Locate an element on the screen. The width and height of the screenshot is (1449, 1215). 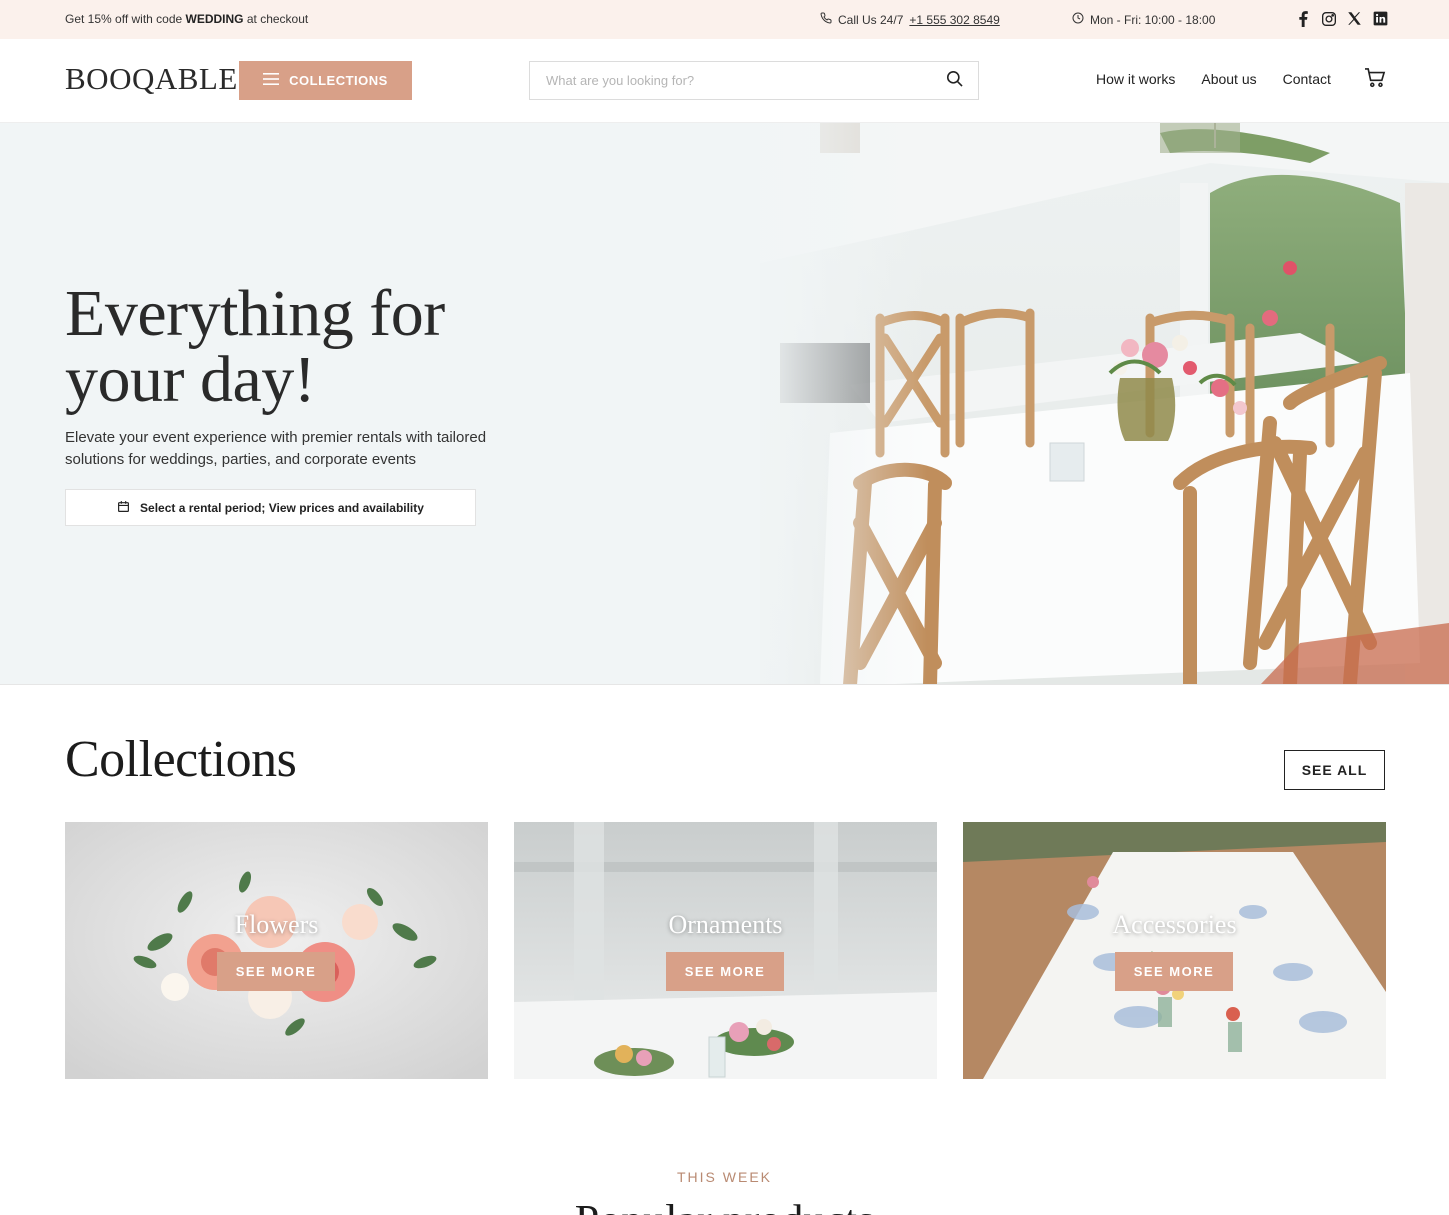
instagram-icon is located at coordinates (1328, 18).